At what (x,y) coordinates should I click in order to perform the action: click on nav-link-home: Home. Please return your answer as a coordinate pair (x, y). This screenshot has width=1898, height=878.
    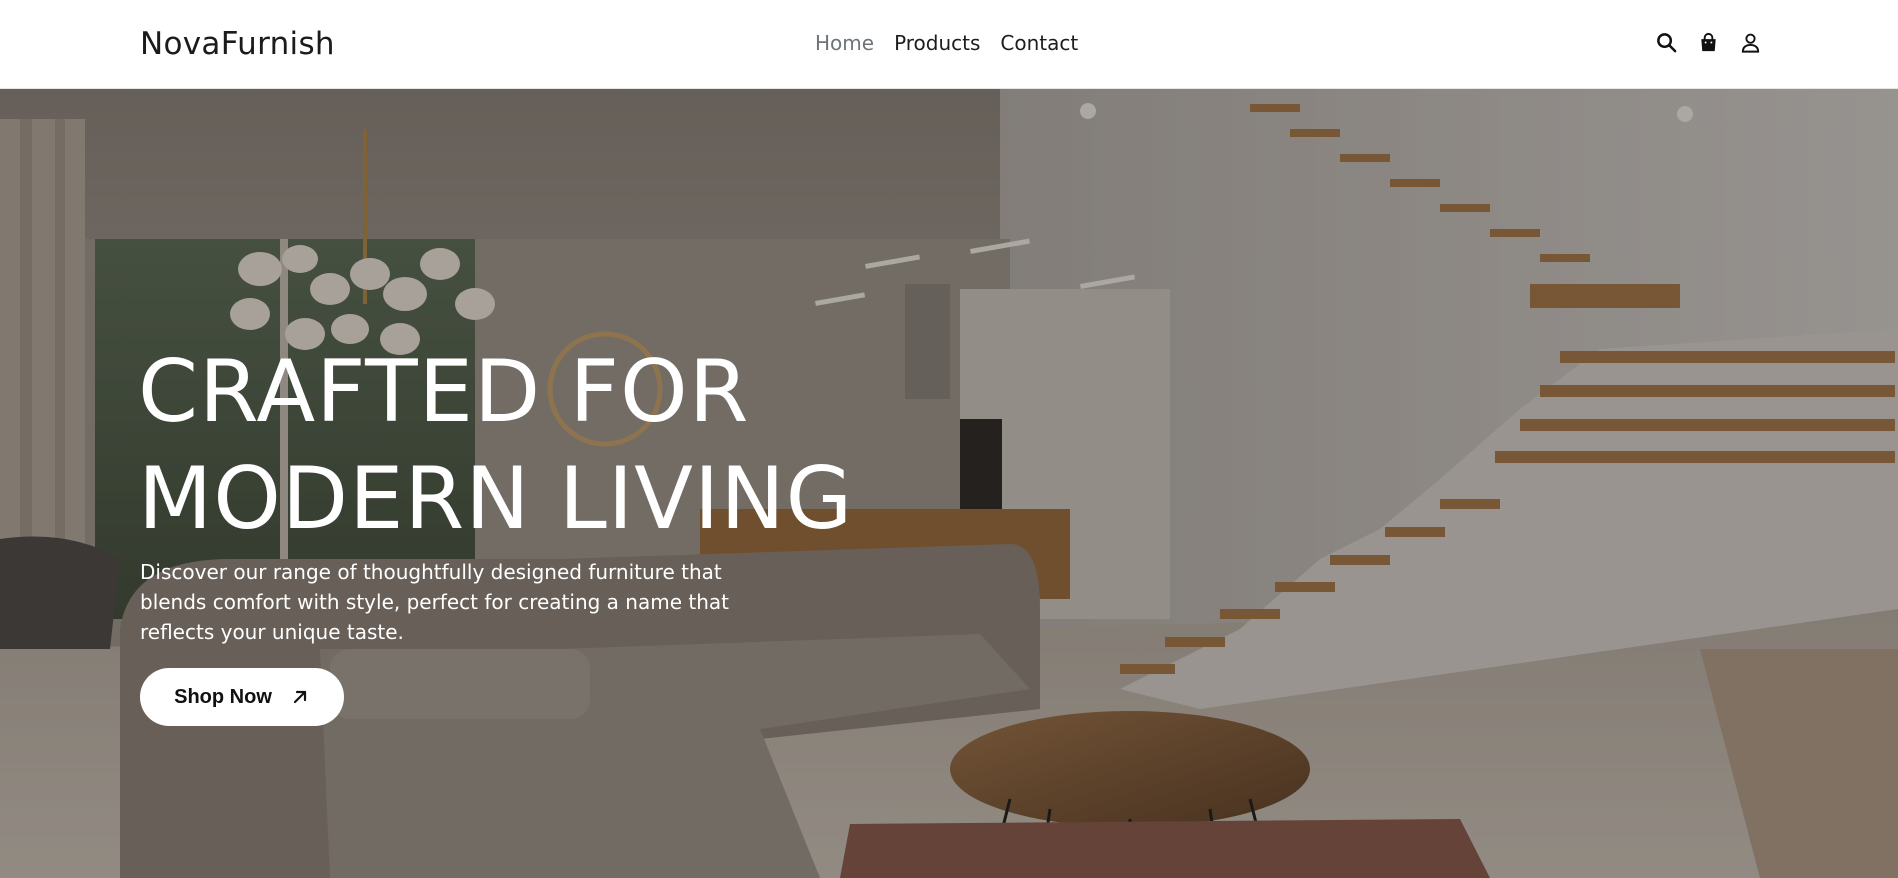
    Looking at the image, I should click on (844, 43).